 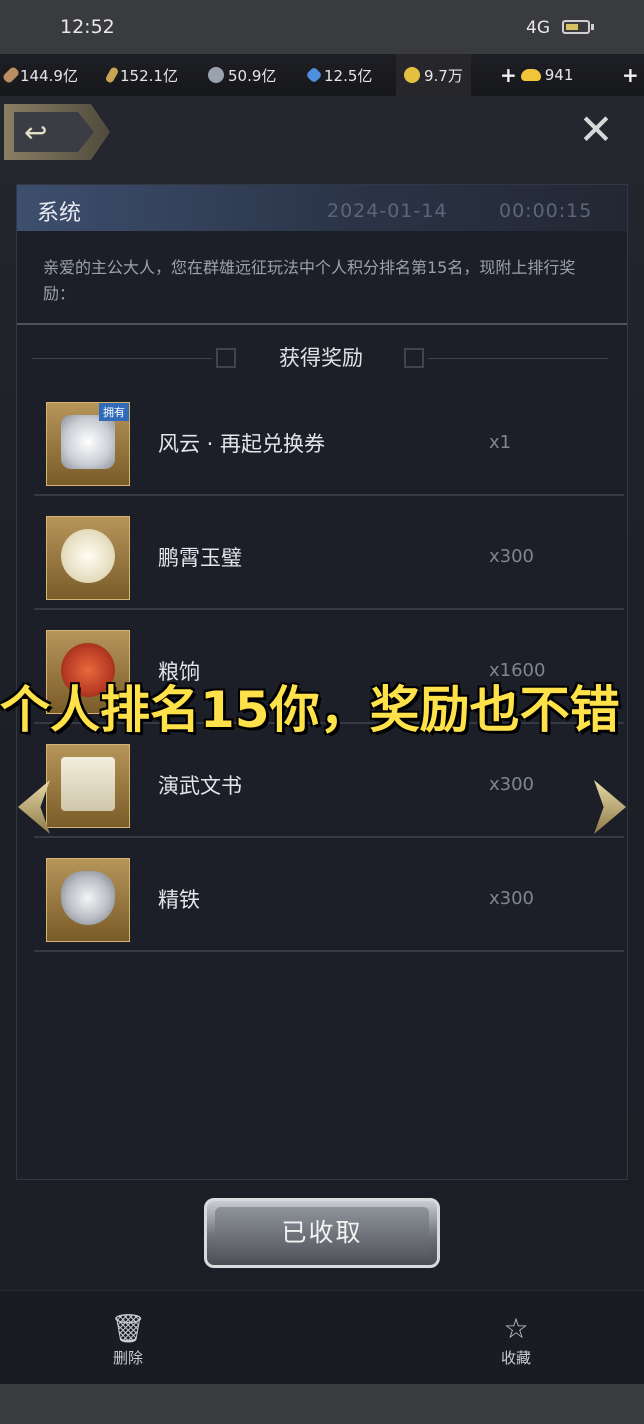 What do you see at coordinates (242, 75) in the screenshot?
I see `resource-stone: 50.9亿` at bounding box center [242, 75].